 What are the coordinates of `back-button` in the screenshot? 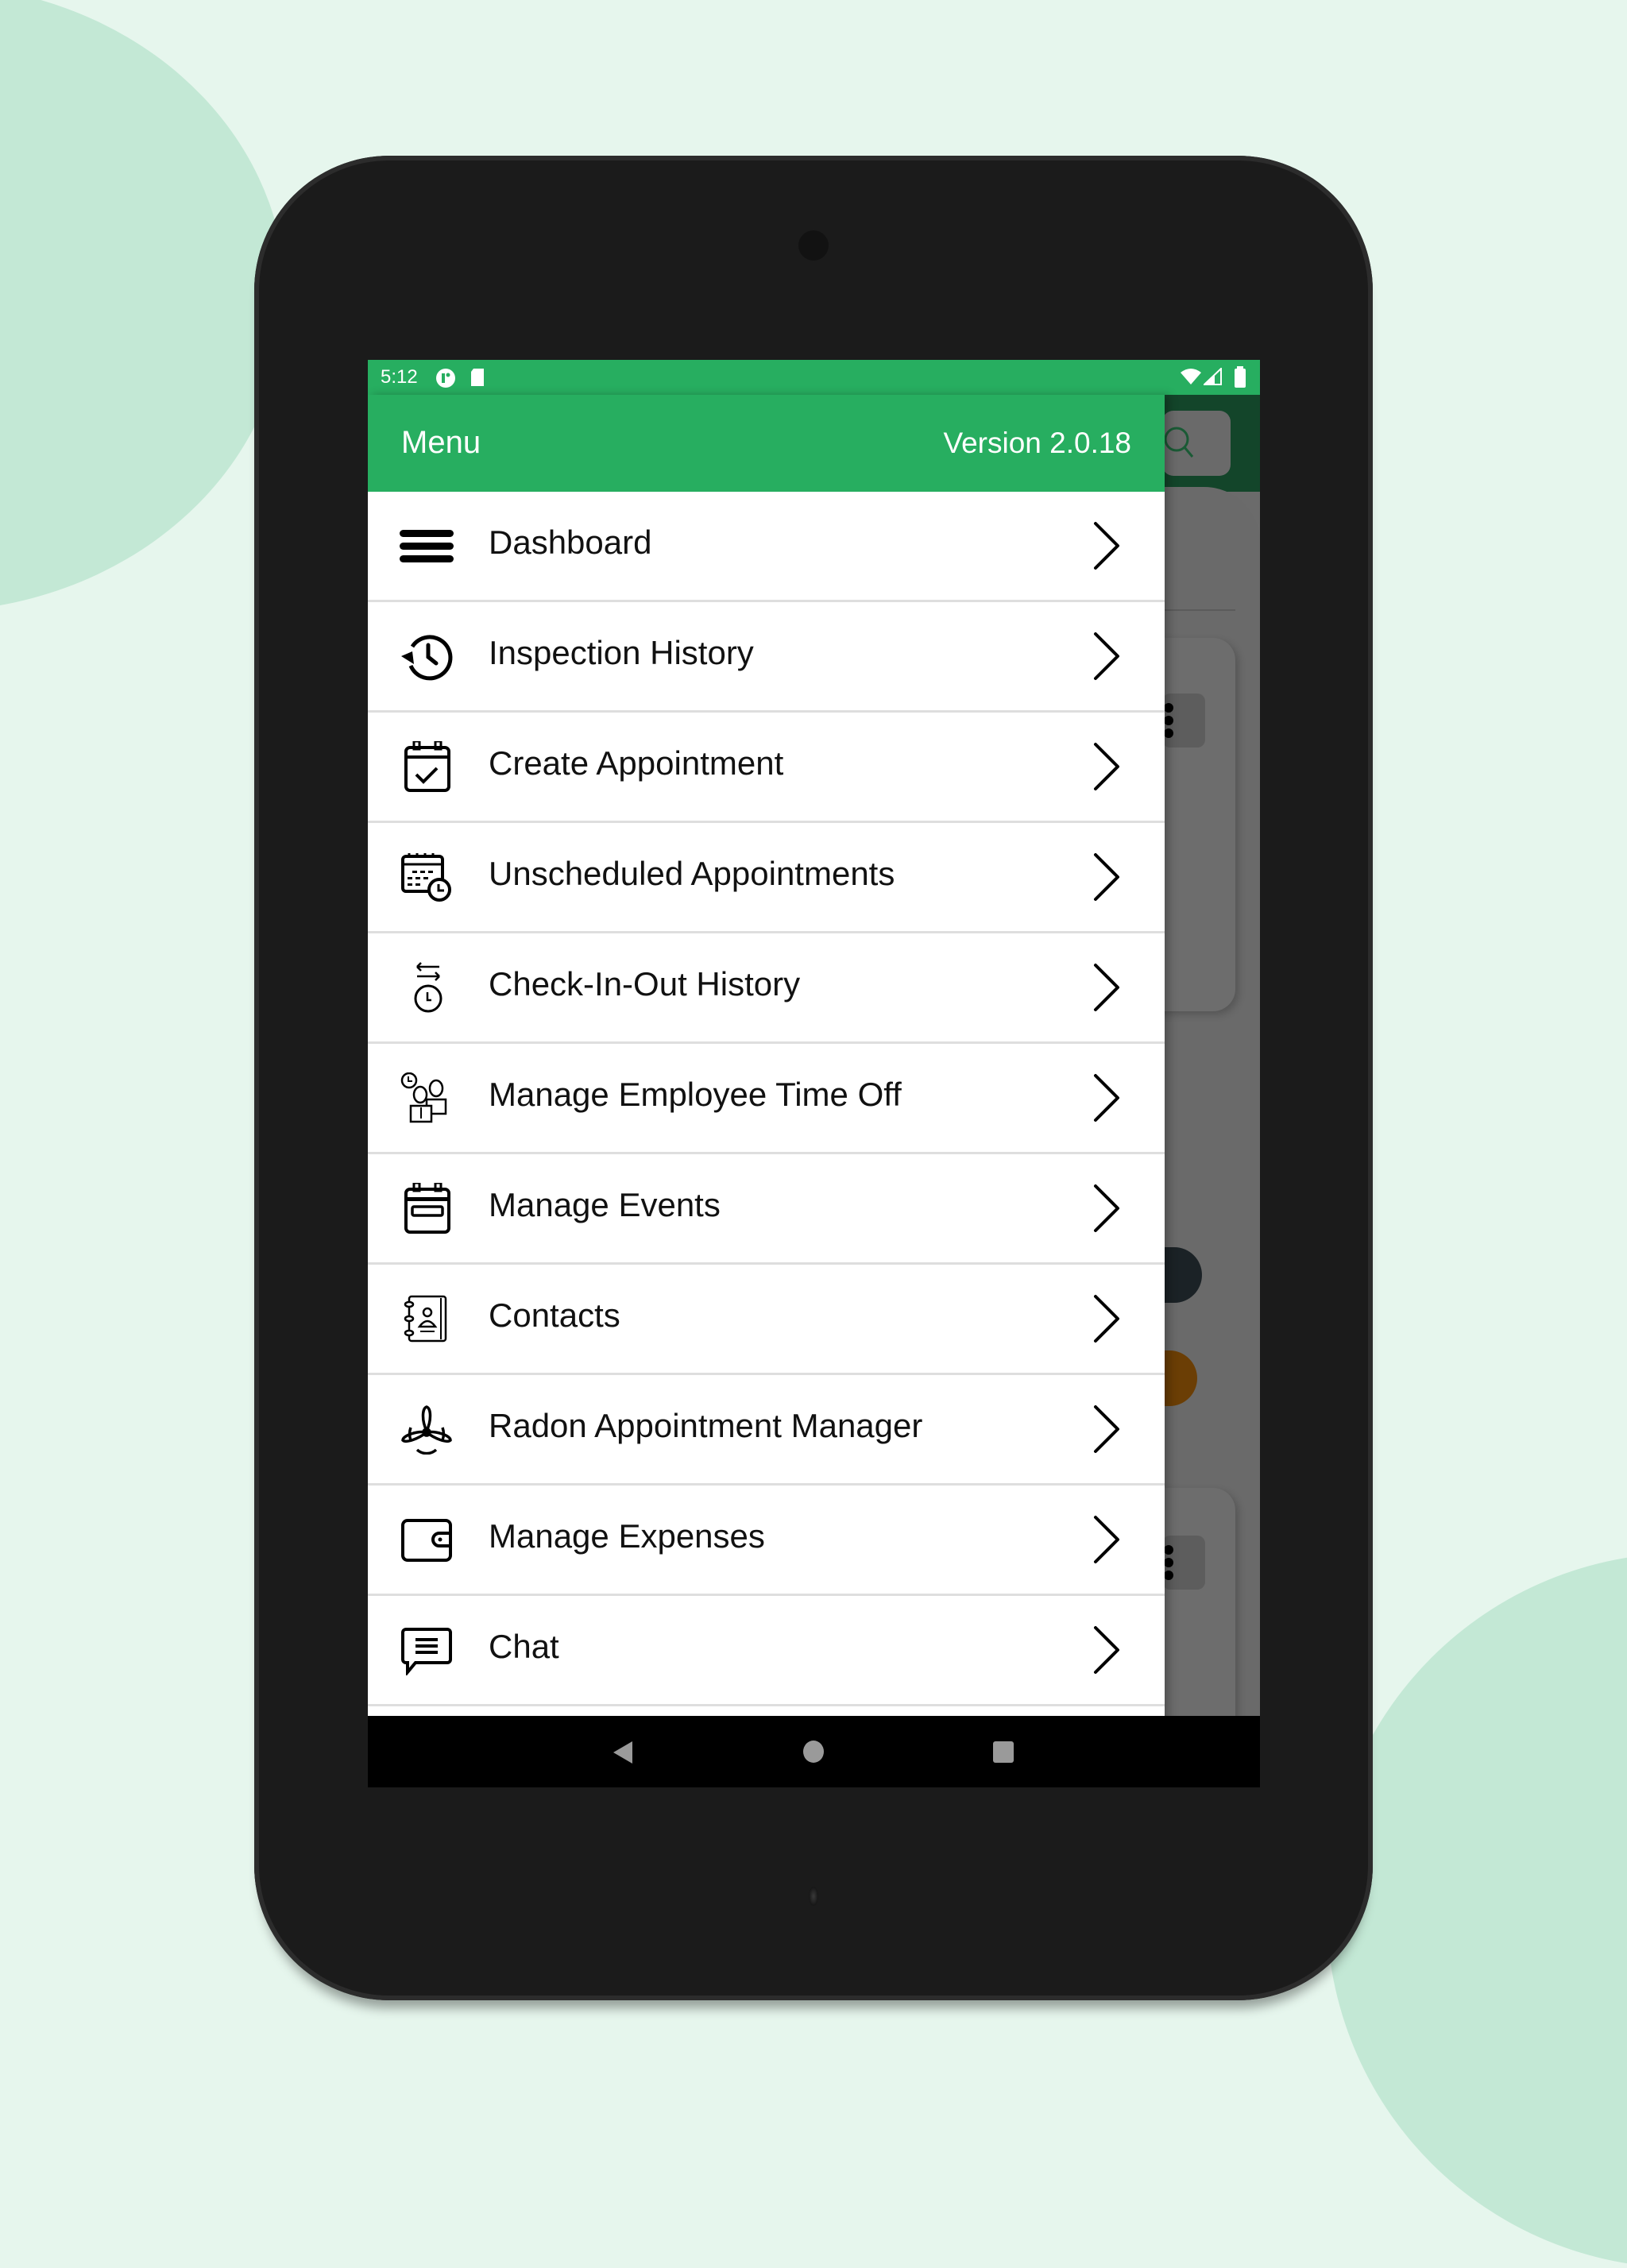 It's located at (622, 1752).